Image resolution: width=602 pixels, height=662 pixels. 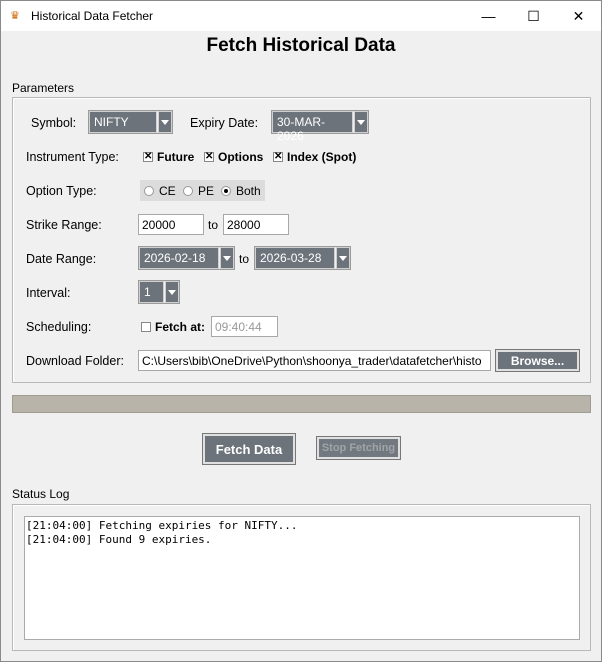 I want to click on strike-range-label: Strike Range:, so click(x=64, y=225).